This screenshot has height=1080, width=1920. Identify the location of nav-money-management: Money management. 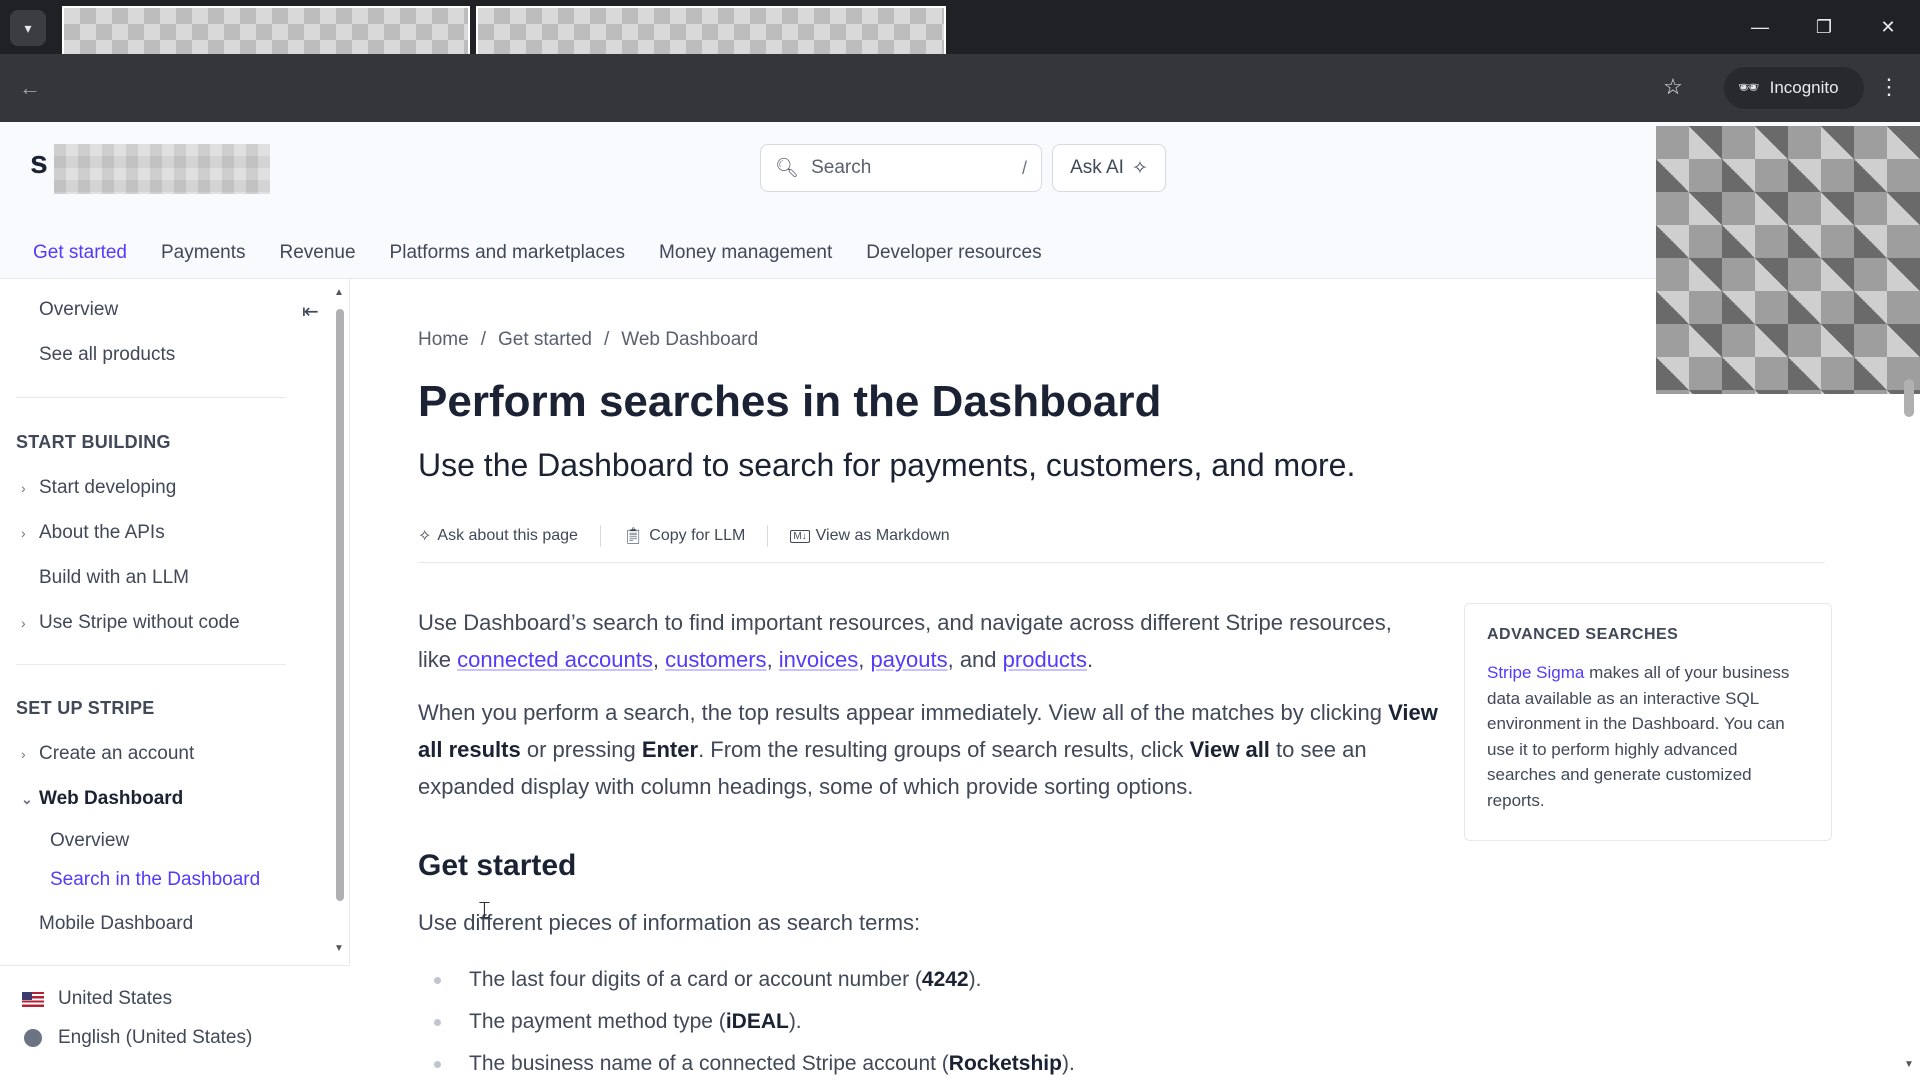
(745, 253).